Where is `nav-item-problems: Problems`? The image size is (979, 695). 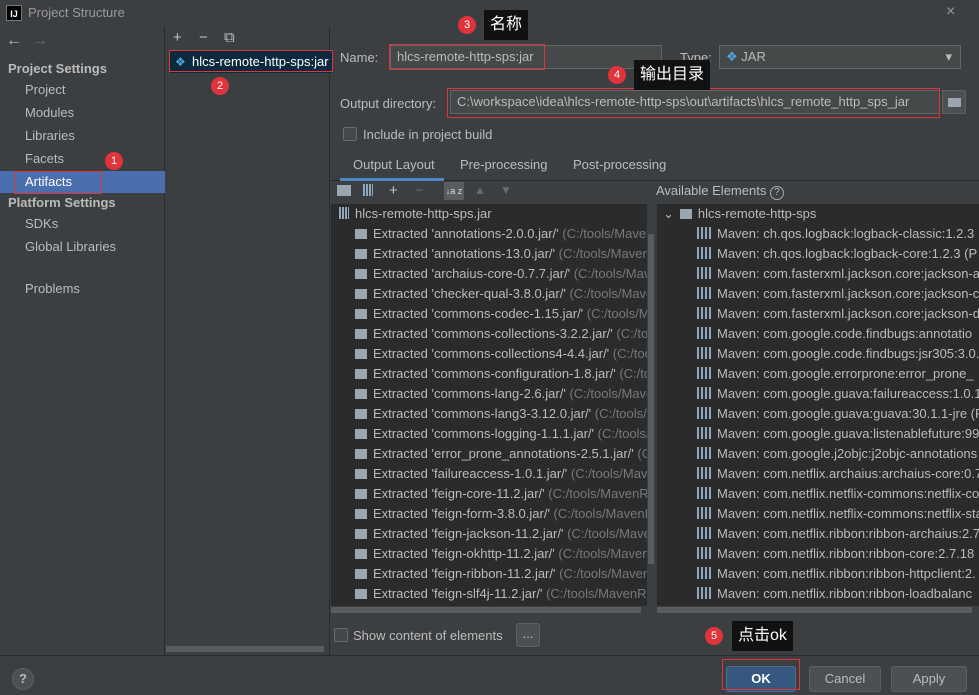 nav-item-problems: Problems is located at coordinates (82, 289).